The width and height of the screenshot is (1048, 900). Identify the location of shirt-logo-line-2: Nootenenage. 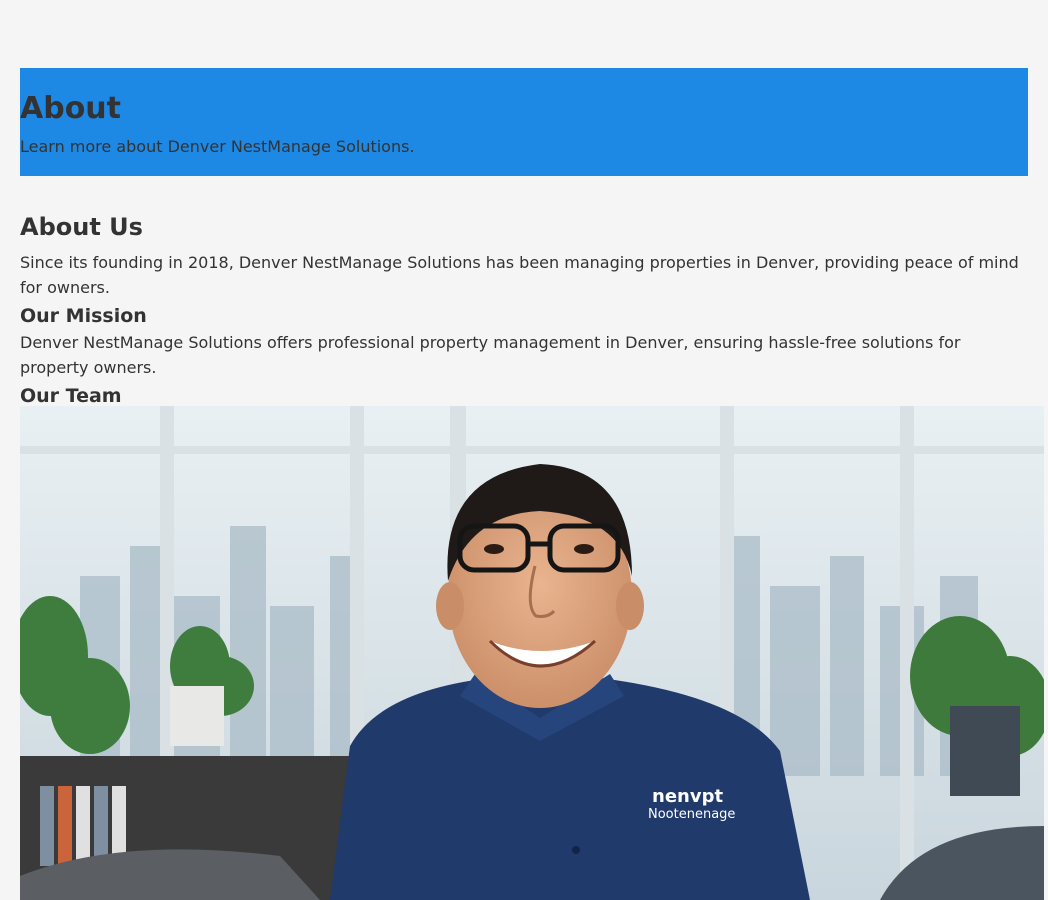
(691, 814).